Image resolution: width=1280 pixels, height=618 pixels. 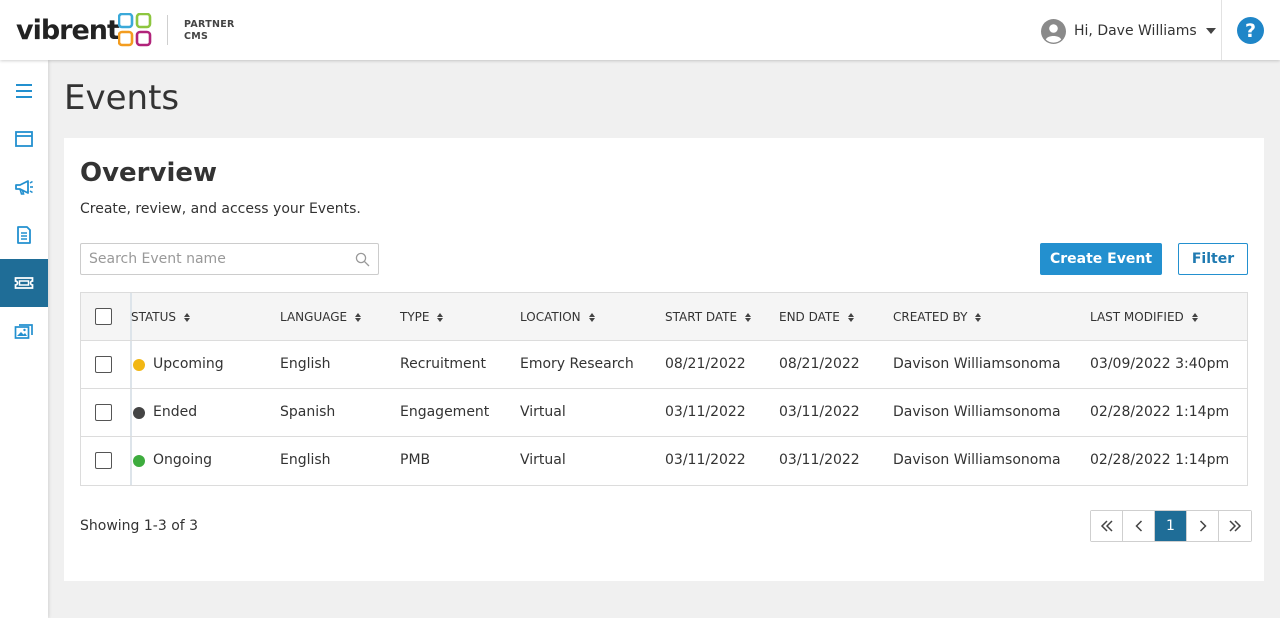 What do you see at coordinates (1053, 31) in the screenshot?
I see `user-avatar-icon` at bounding box center [1053, 31].